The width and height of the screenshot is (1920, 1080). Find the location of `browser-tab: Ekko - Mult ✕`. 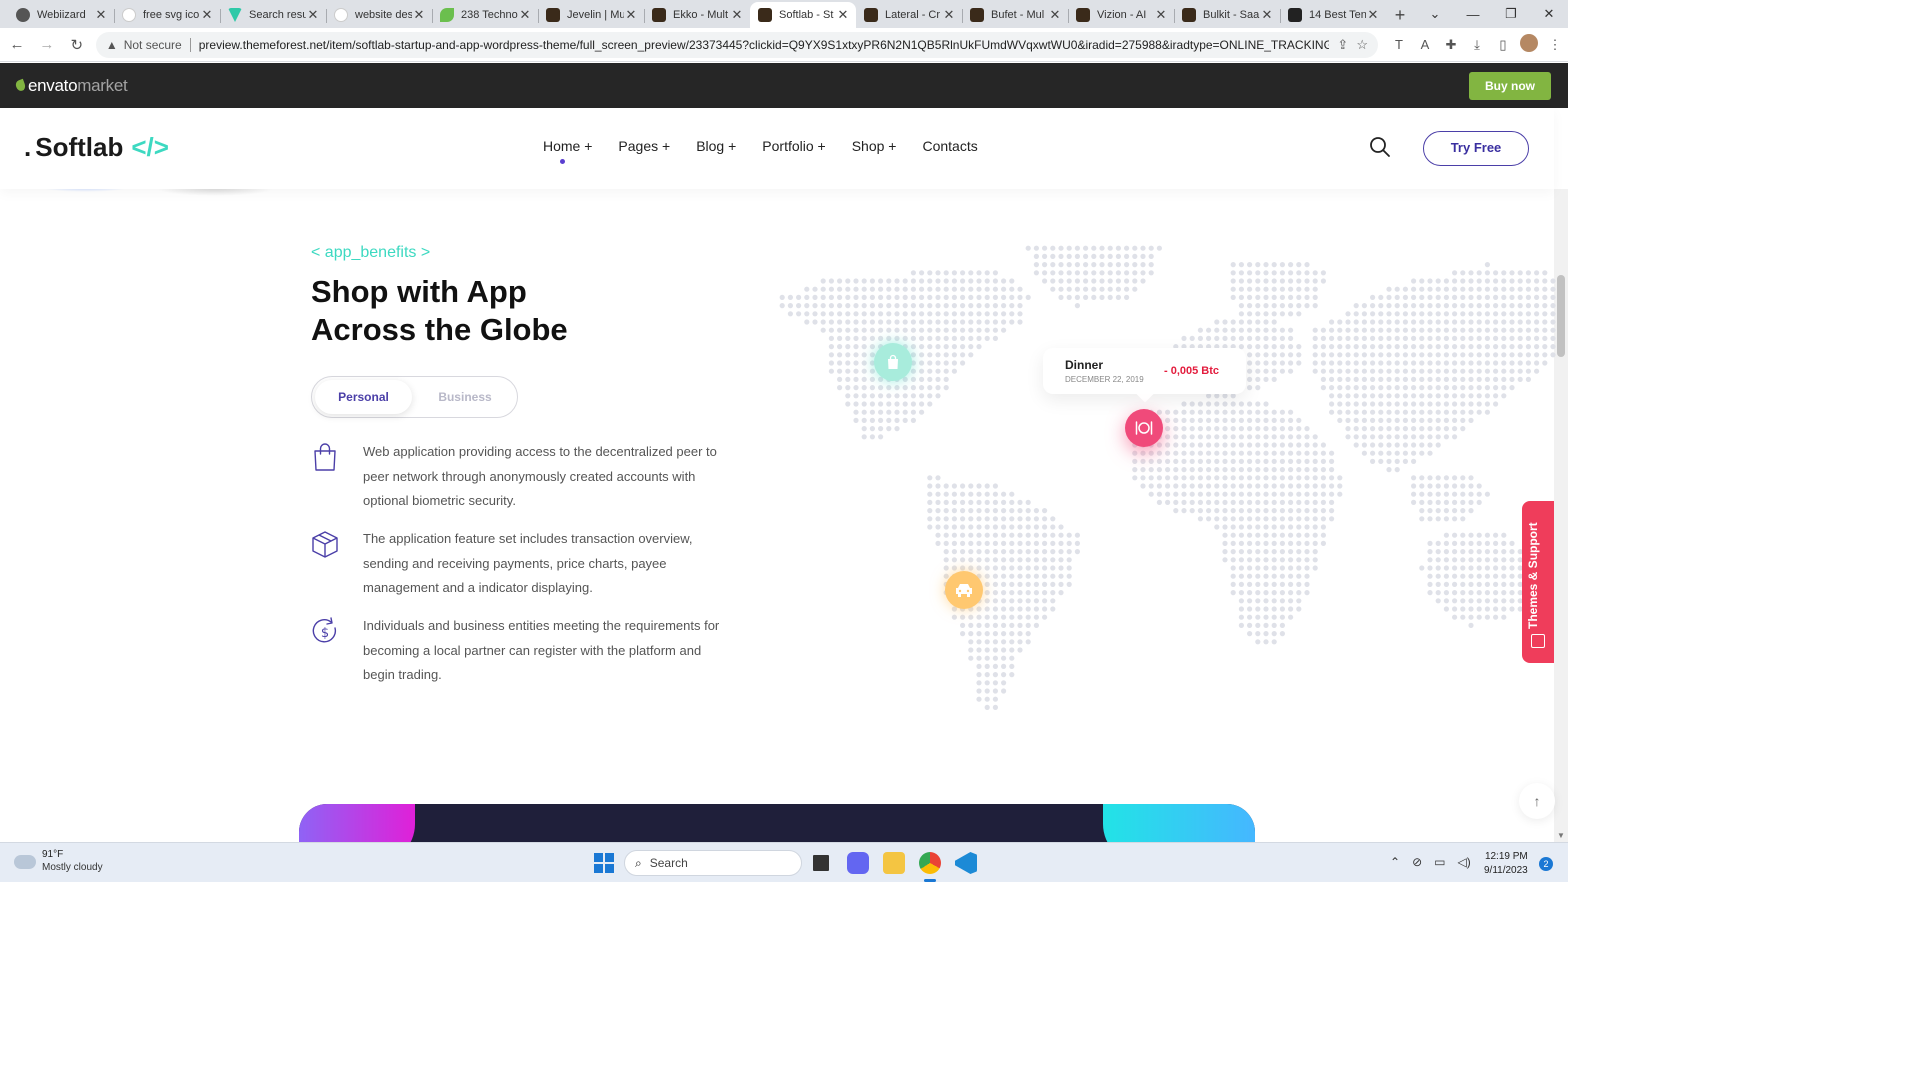

browser-tab: Ekko - Mult ✕ is located at coordinates (697, 15).